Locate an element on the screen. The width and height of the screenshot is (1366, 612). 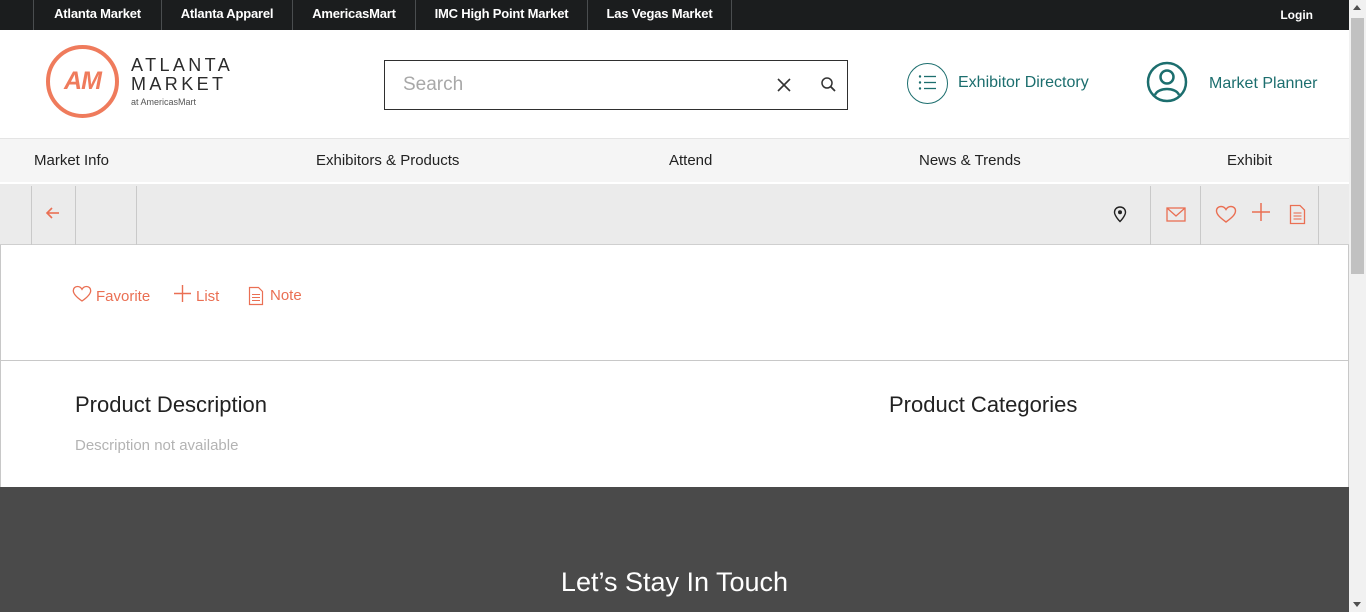
market-link-atlanta-apparel: Atlanta Apparel is located at coordinates (226, 15).